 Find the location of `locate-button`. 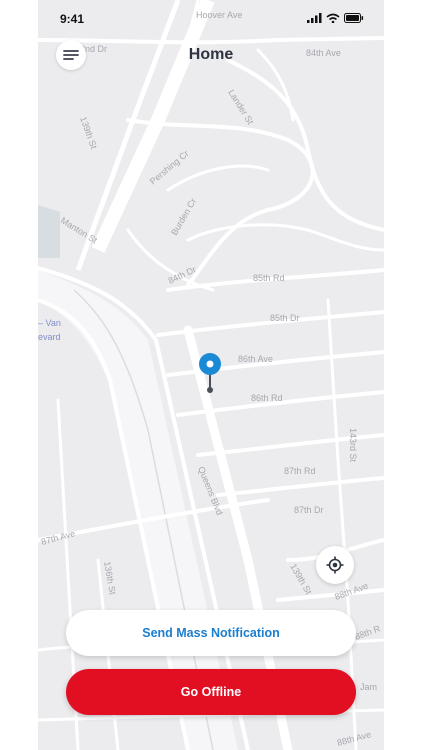

locate-button is located at coordinates (335, 565).